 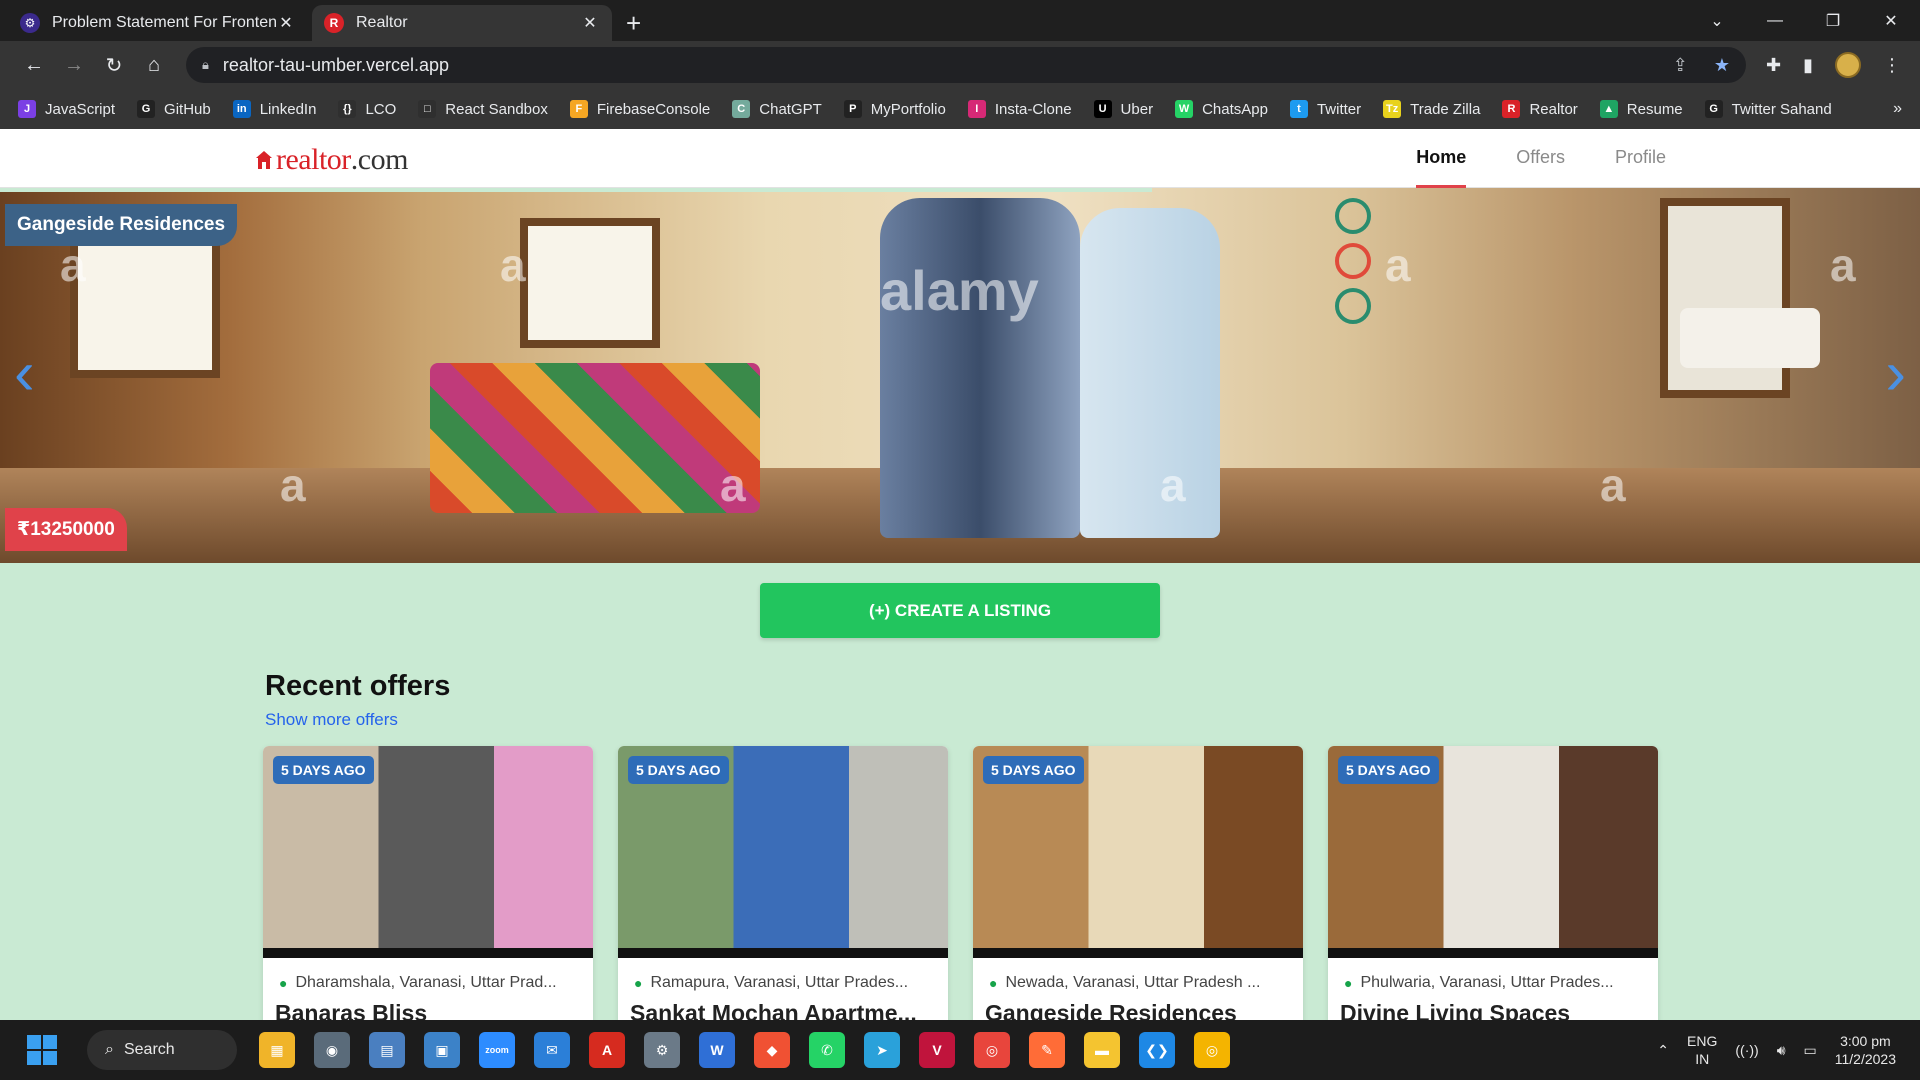 What do you see at coordinates (1773, 65) in the screenshot?
I see `extensions-puzzle-icon: ✚` at bounding box center [1773, 65].